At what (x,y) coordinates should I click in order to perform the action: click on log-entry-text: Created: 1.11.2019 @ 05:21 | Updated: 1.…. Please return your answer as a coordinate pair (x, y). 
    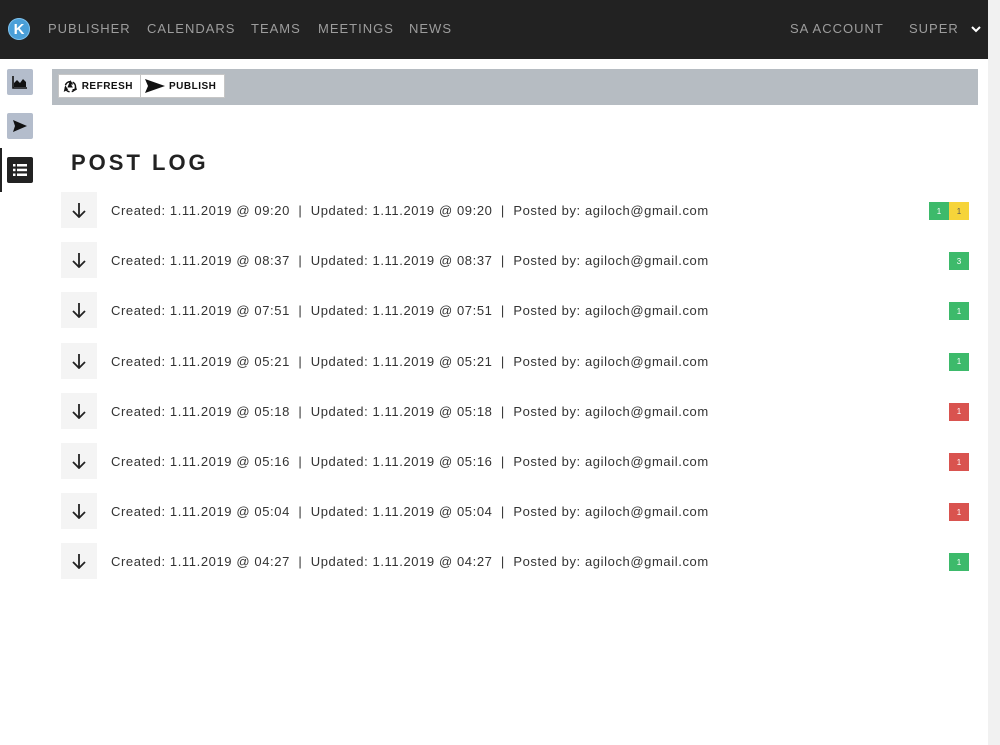
    Looking at the image, I should click on (410, 361).